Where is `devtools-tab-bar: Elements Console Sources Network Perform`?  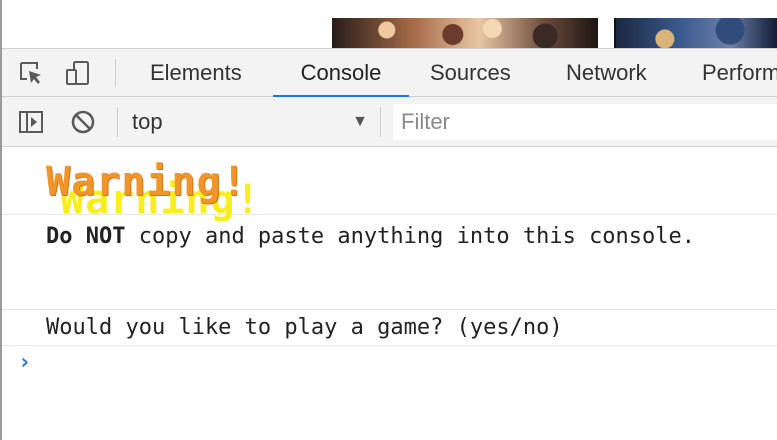
devtools-tab-bar: Elements Console Sources Network Perform is located at coordinates (389, 73).